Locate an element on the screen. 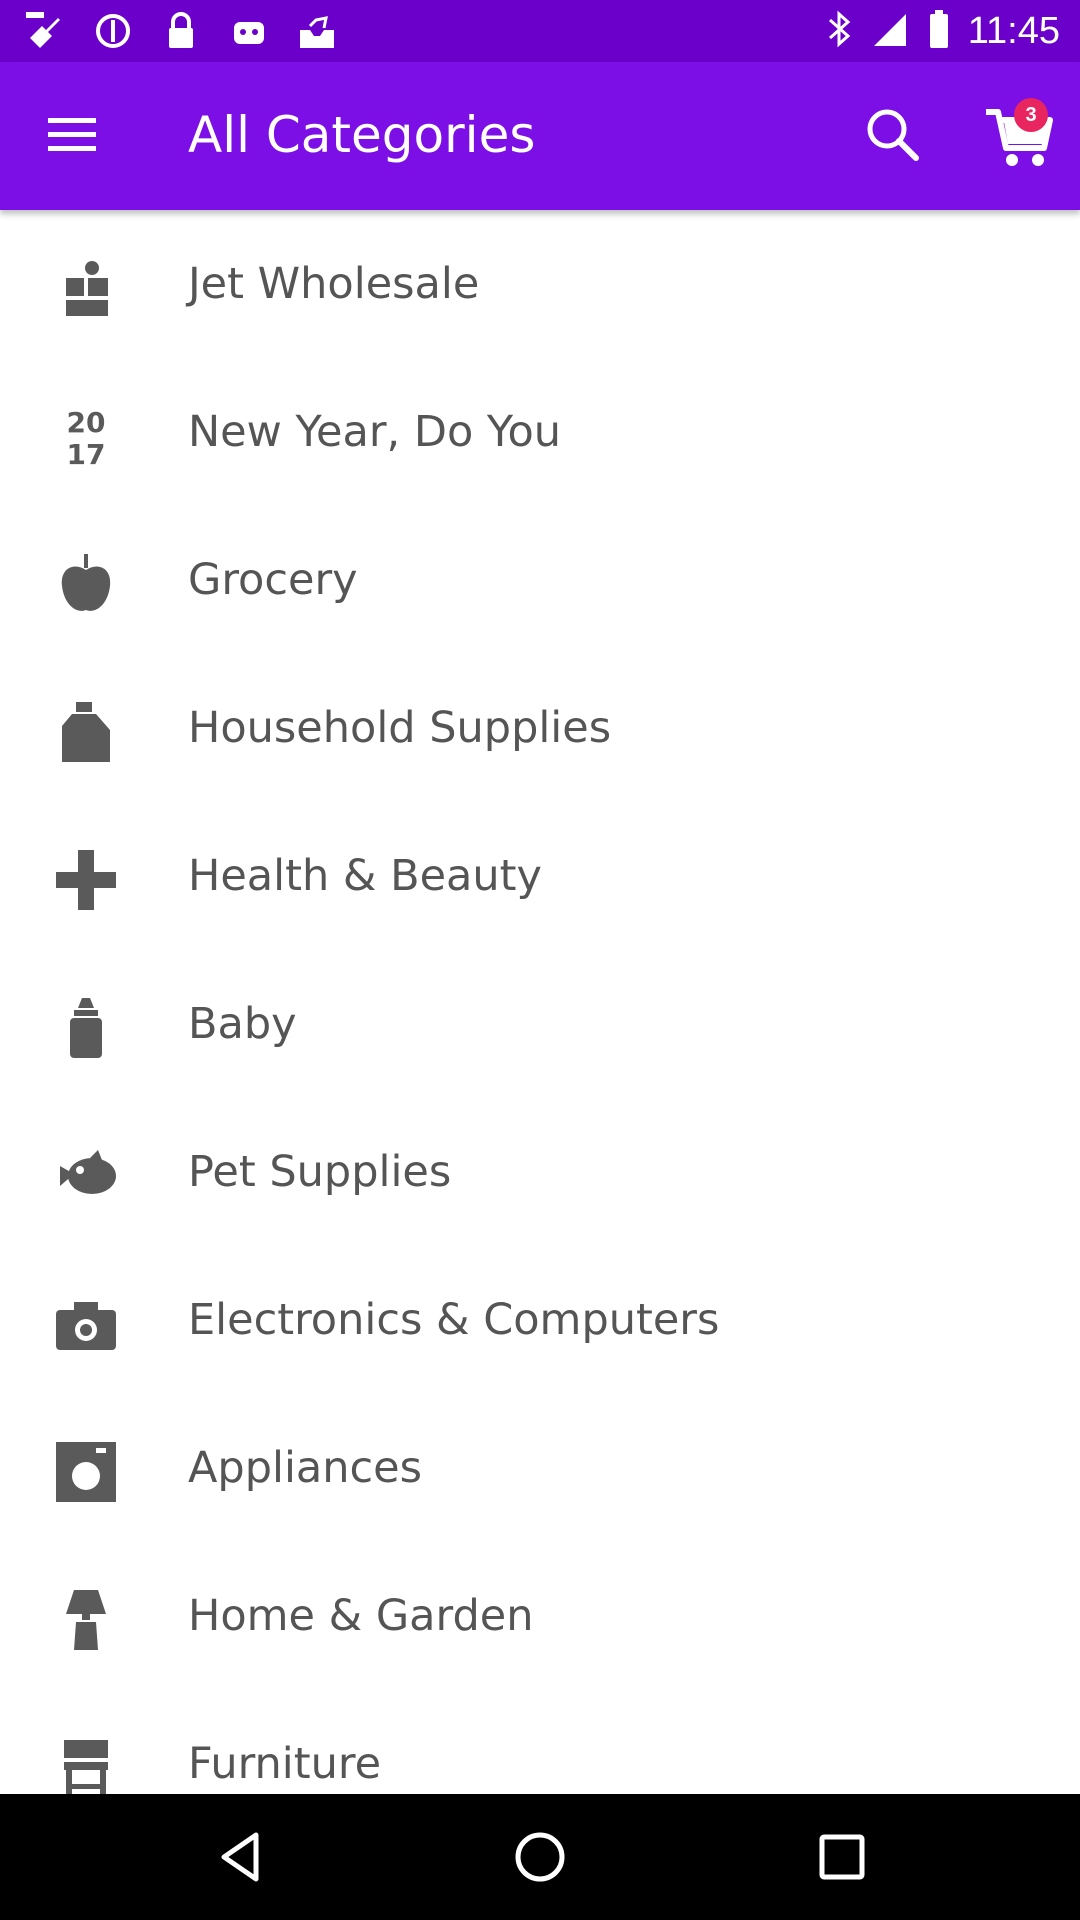  chair-icon is located at coordinates (86, 1765).